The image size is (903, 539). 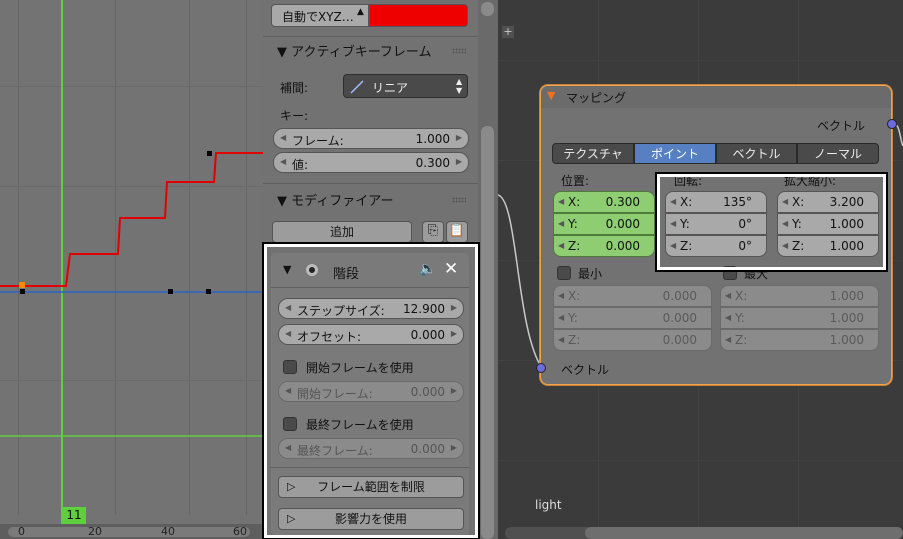 I want to click on curve-color-swatch, so click(x=418, y=15).